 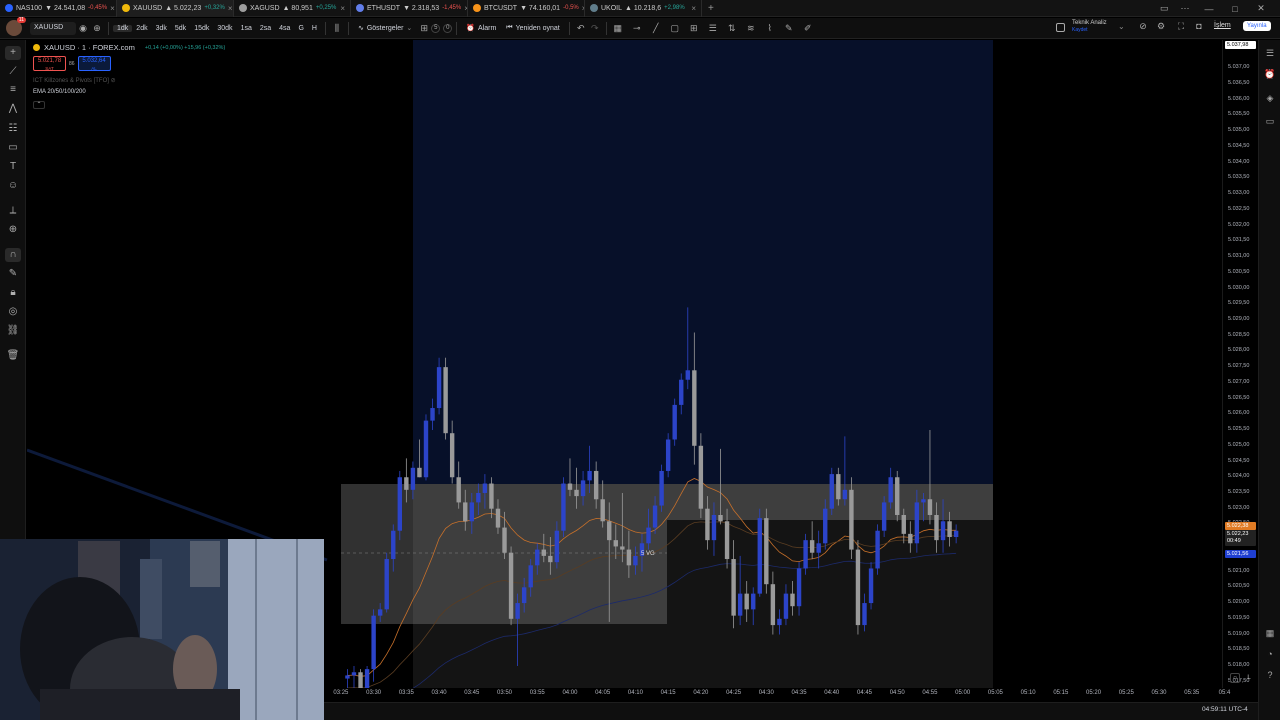 I want to click on magnet-icon: ∩, so click(x=13, y=255).